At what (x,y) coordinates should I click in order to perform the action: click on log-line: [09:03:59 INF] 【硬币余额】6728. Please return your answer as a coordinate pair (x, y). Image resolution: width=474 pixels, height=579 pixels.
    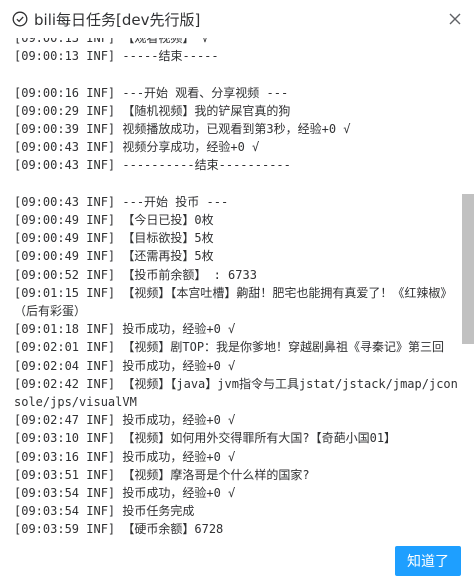
    Looking at the image, I should click on (119, 529).